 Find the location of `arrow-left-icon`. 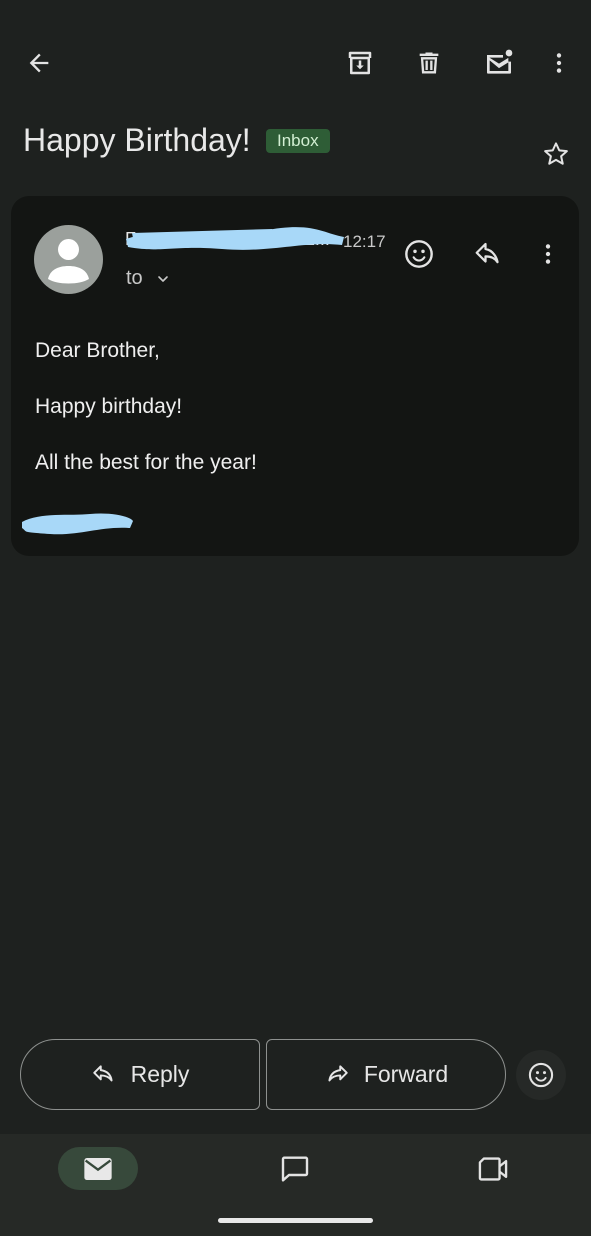

arrow-left-icon is located at coordinates (39, 63).